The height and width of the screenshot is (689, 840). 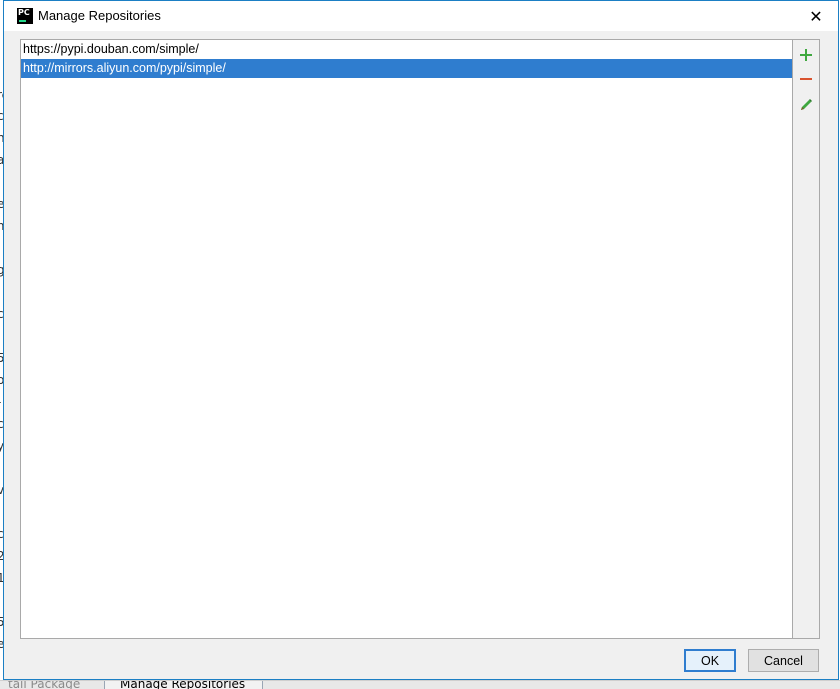 I want to click on add-repository-button, so click(x=806, y=55).